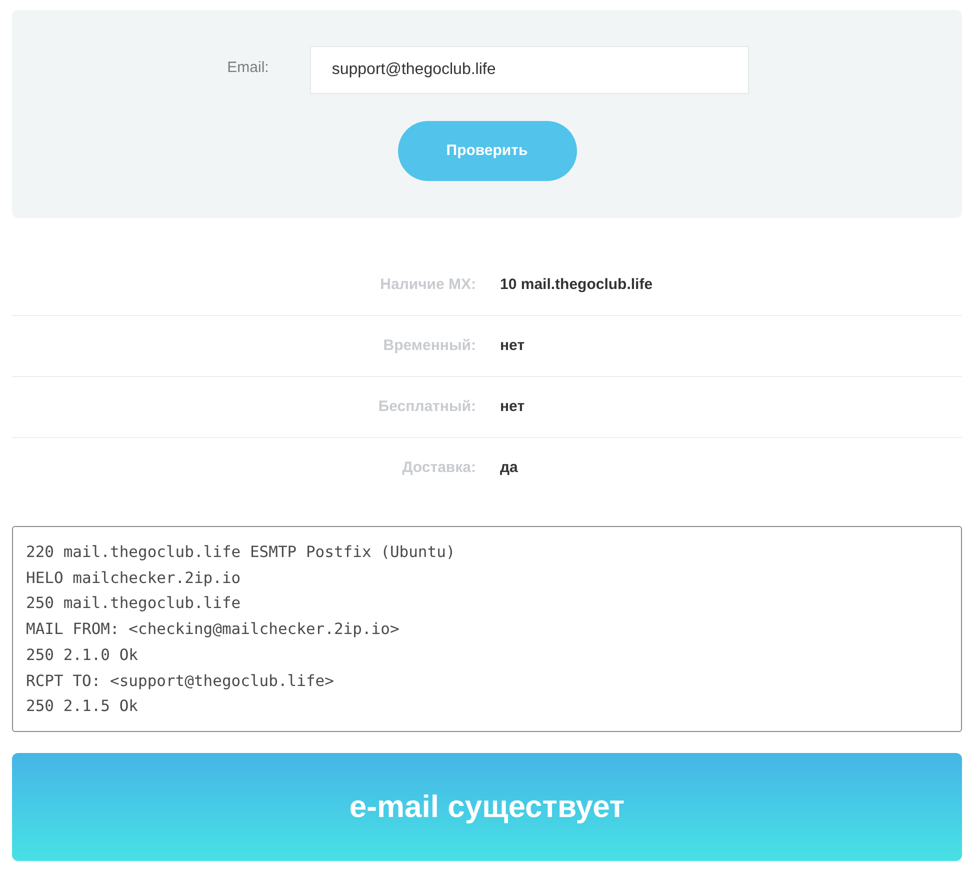 The width and height of the screenshot is (974, 872). Describe the element at coordinates (133, 603) in the screenshot. I see `log-line: 250 mail.thegoclub.life` at that location.